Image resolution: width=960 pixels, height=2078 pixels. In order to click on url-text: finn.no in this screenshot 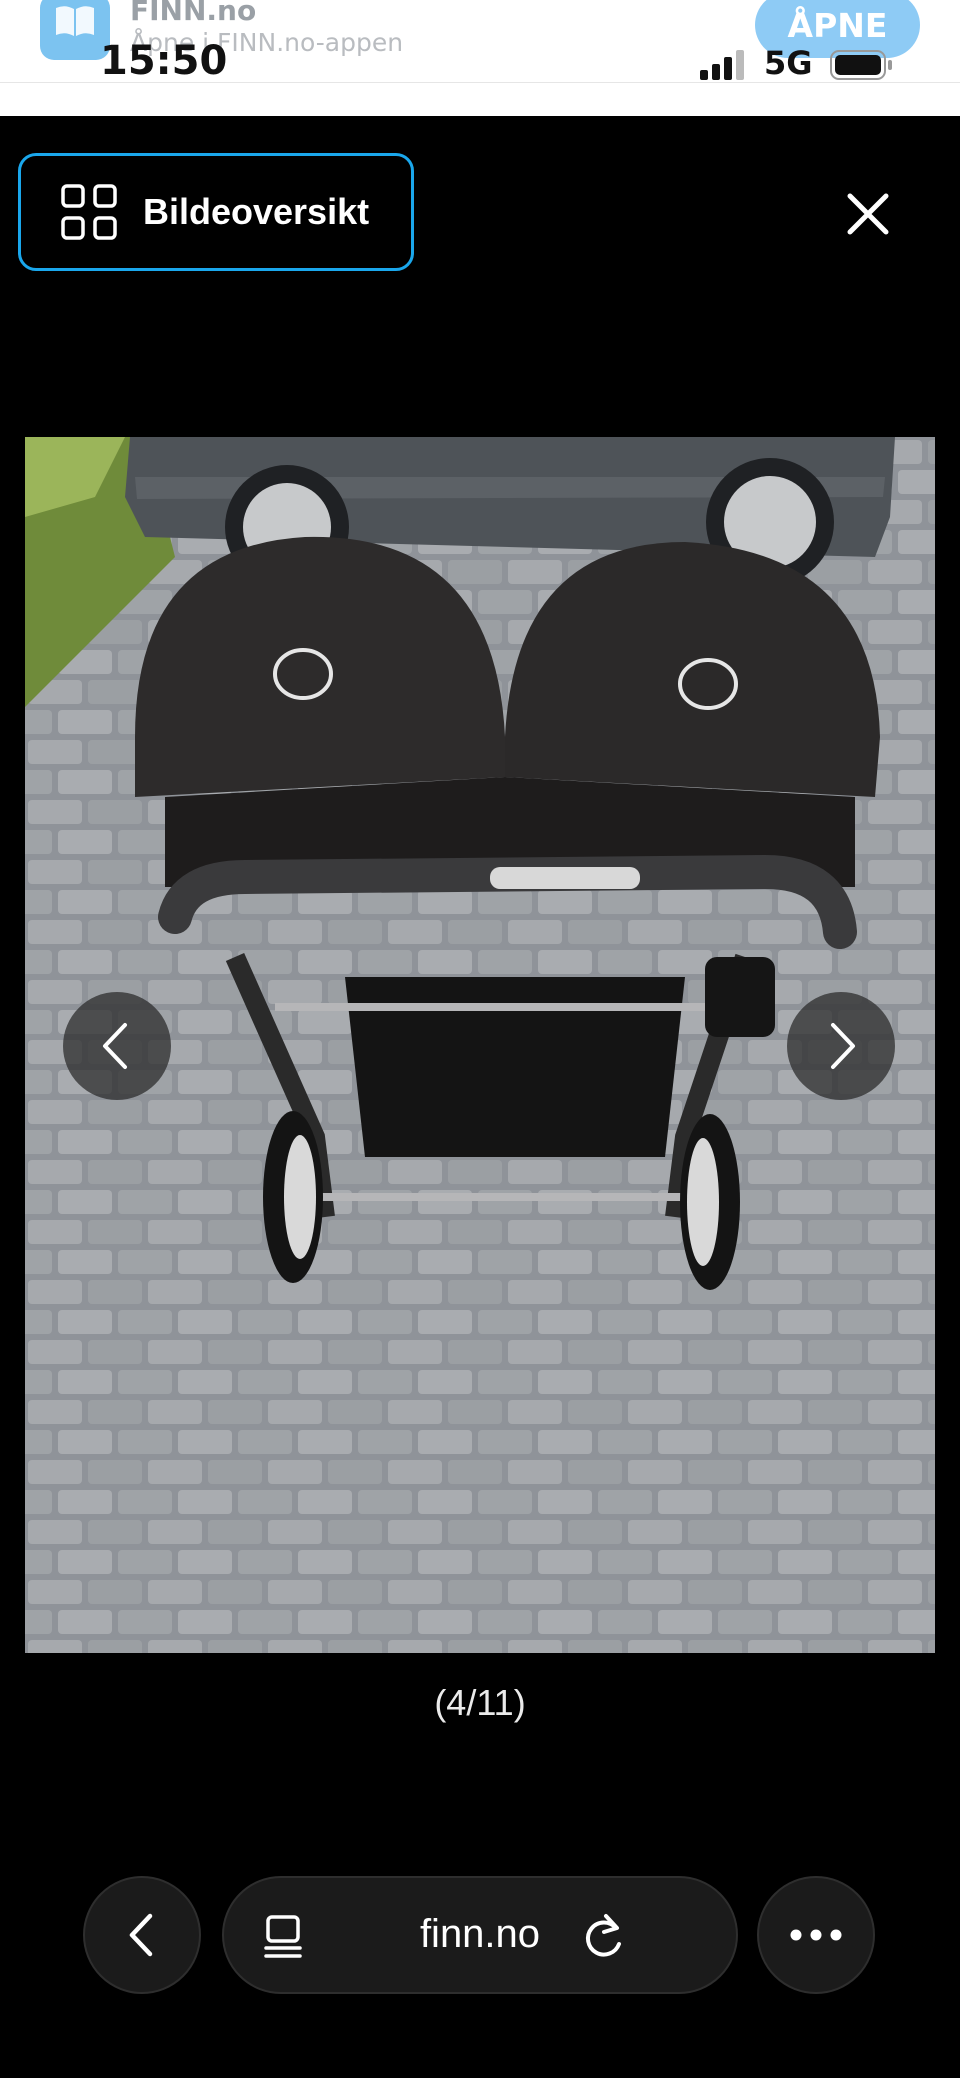, I will do `click(480, 1934)`.